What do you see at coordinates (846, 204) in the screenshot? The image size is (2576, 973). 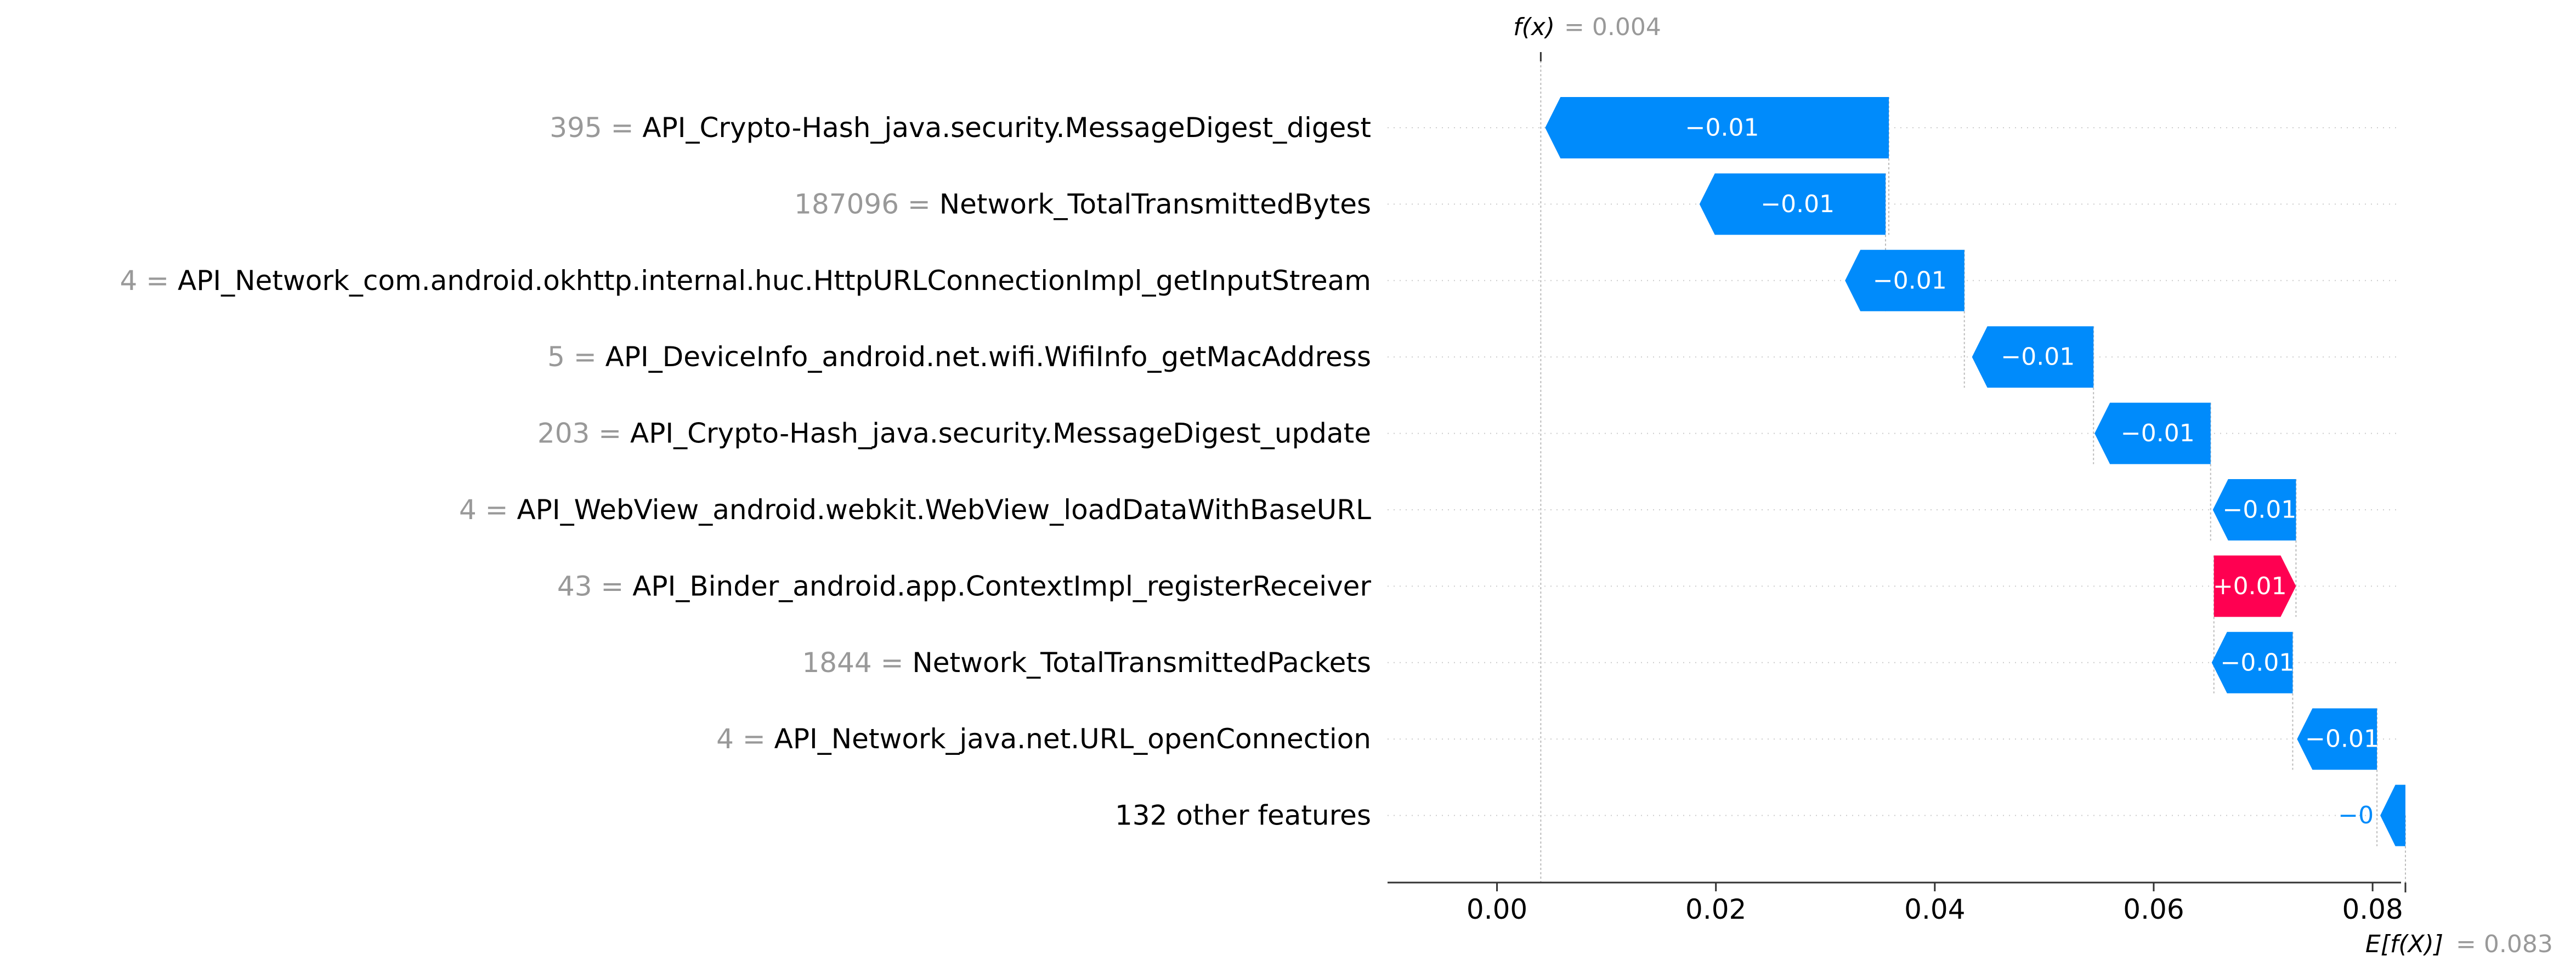 I see `feature-value: 187096` at bounding box center [846, 204].